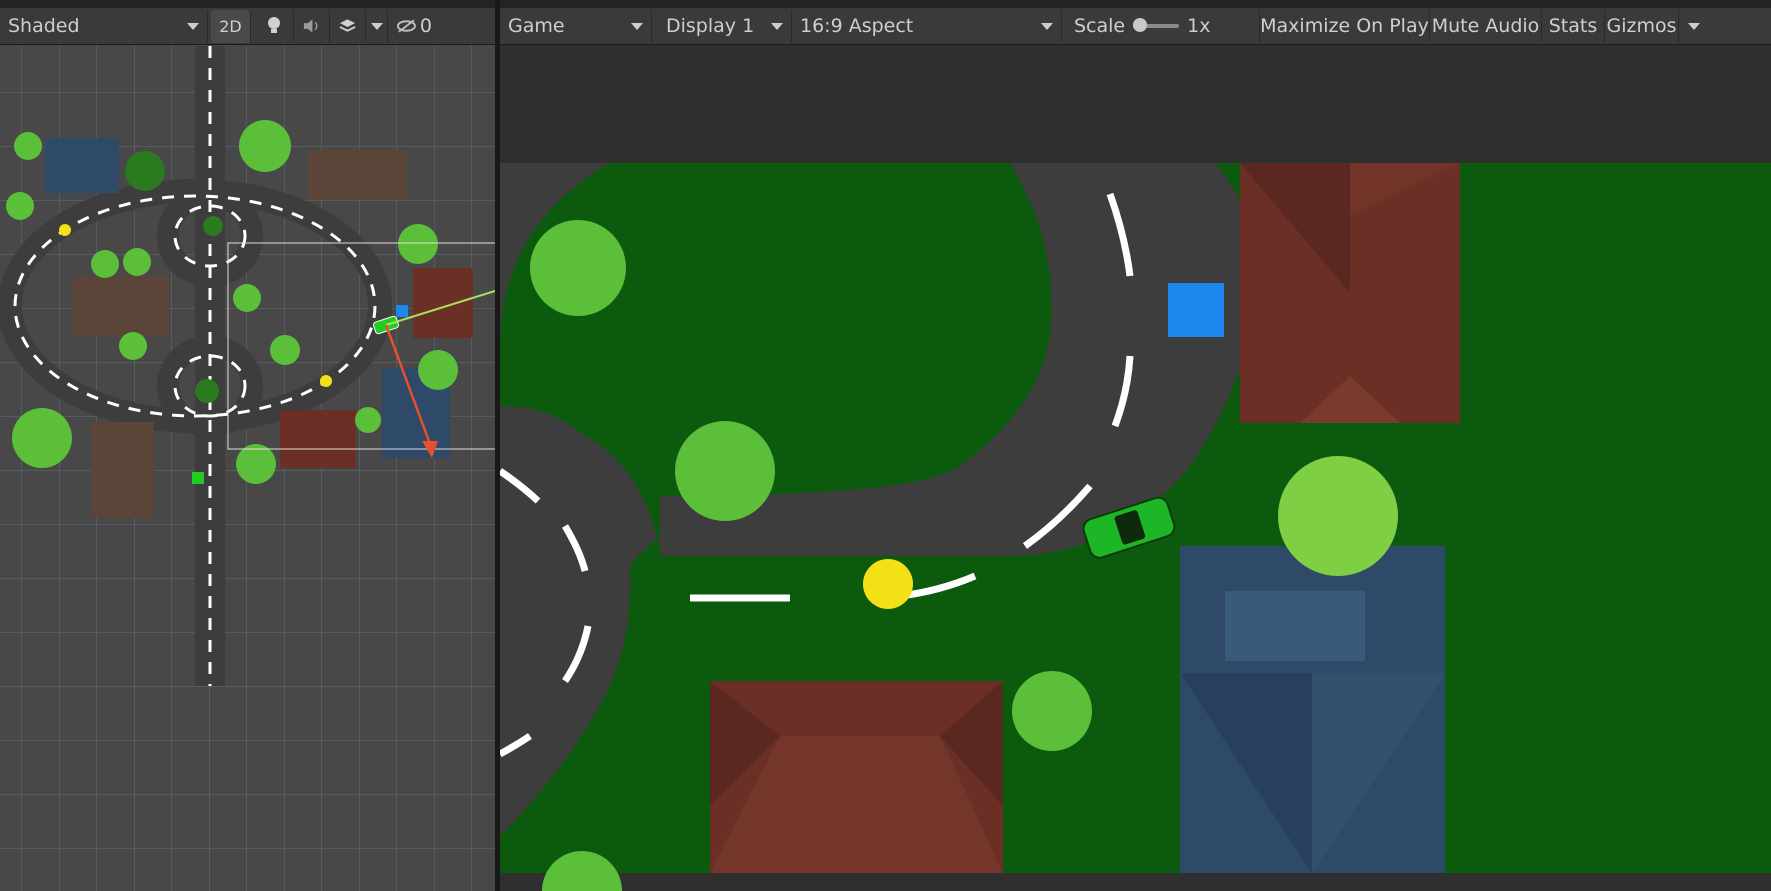 The width and height of the screenshot is (1771, 891). I want to click on lighting-toggle-button, so click(274, 26).